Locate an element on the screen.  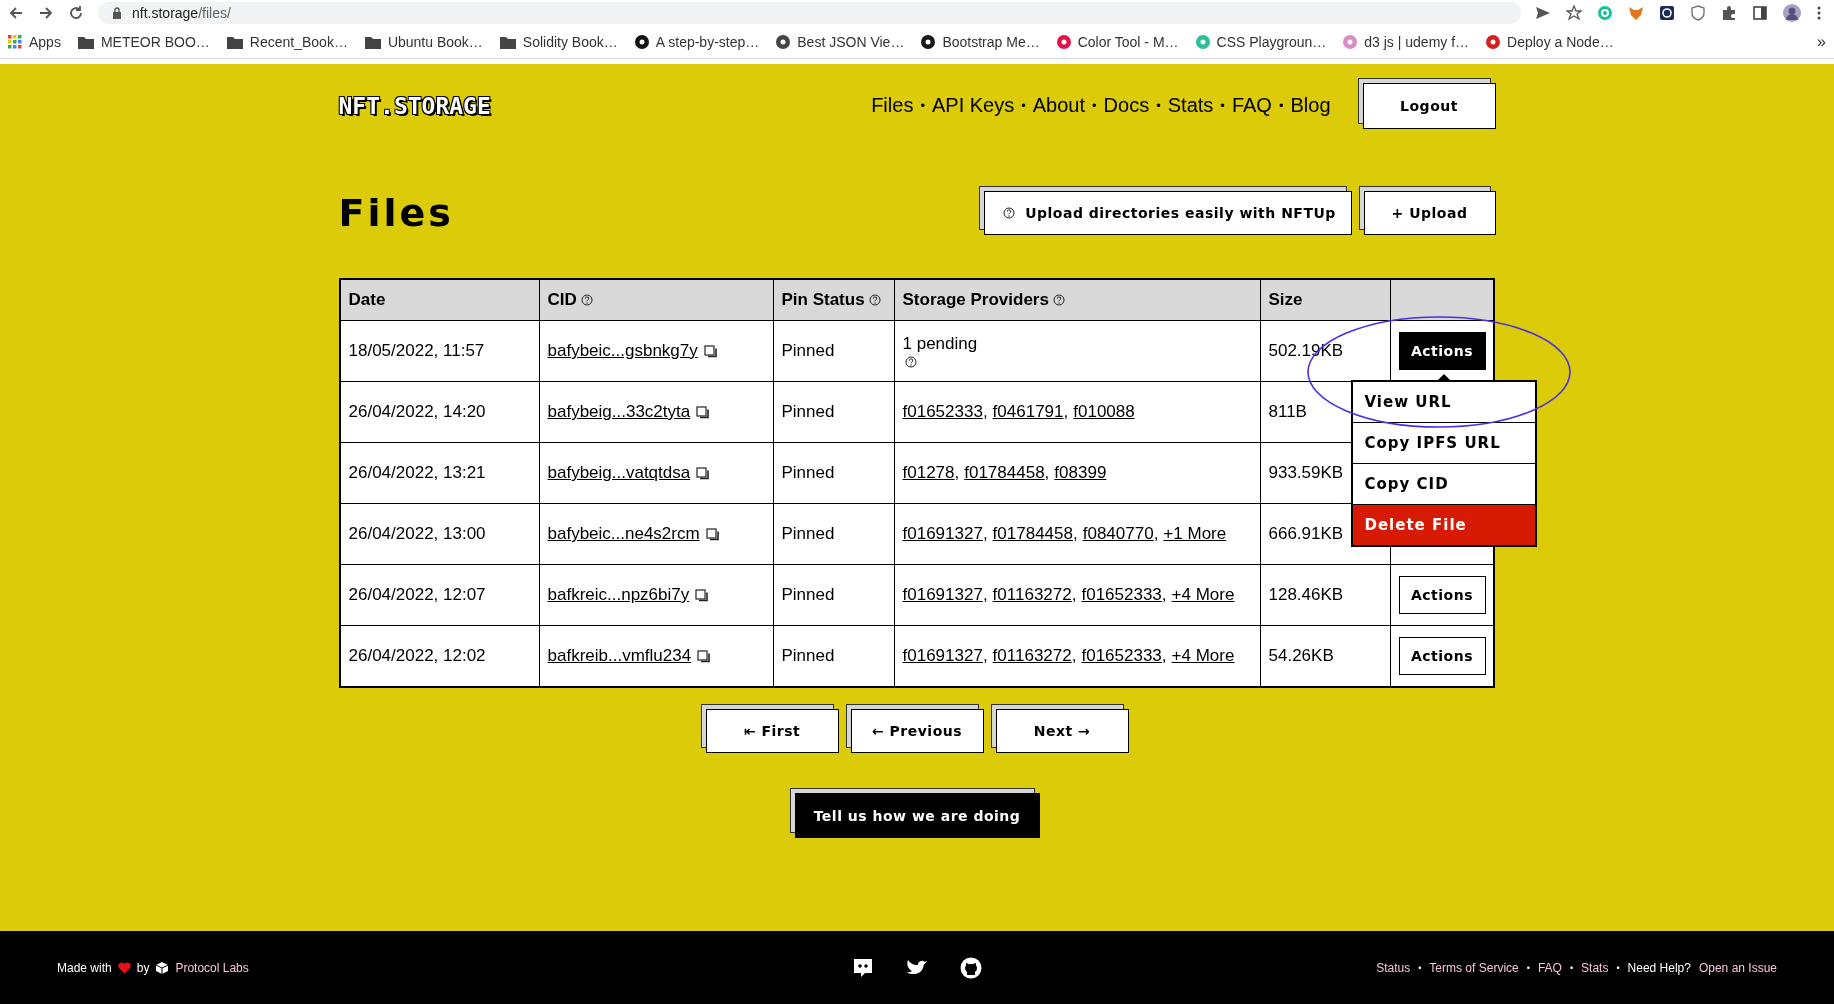
menu-item: View URL is located at coordinates (1443, 402).